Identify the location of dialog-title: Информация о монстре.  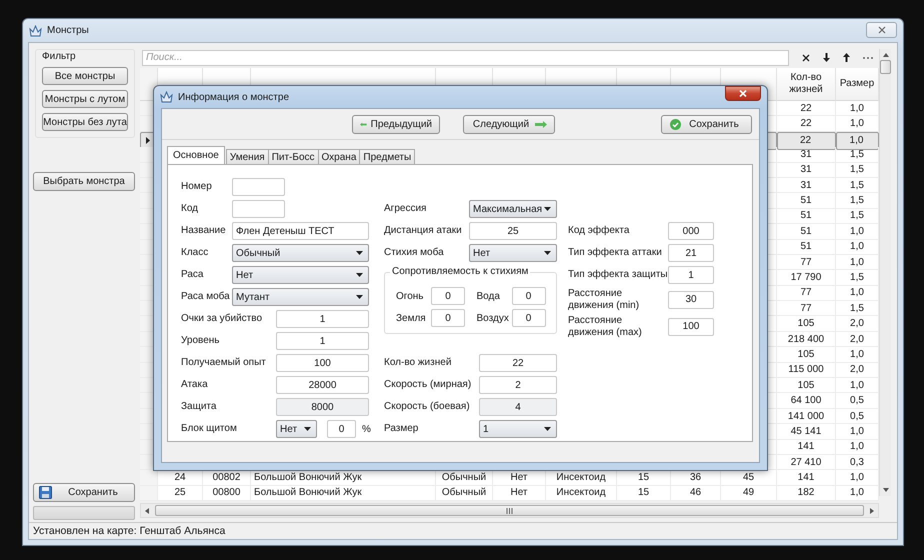
(234, 97).